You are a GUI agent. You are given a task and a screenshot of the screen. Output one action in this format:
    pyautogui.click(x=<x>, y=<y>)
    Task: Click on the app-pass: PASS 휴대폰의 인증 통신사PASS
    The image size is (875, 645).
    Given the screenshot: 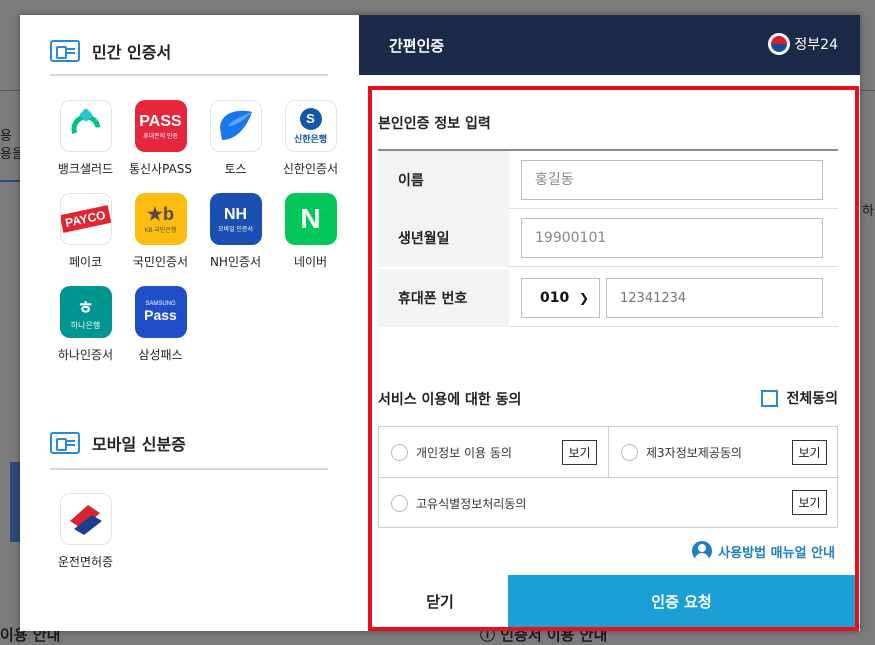 What is the action you would take?
    pyautogui.click(x=160, y=138)
    